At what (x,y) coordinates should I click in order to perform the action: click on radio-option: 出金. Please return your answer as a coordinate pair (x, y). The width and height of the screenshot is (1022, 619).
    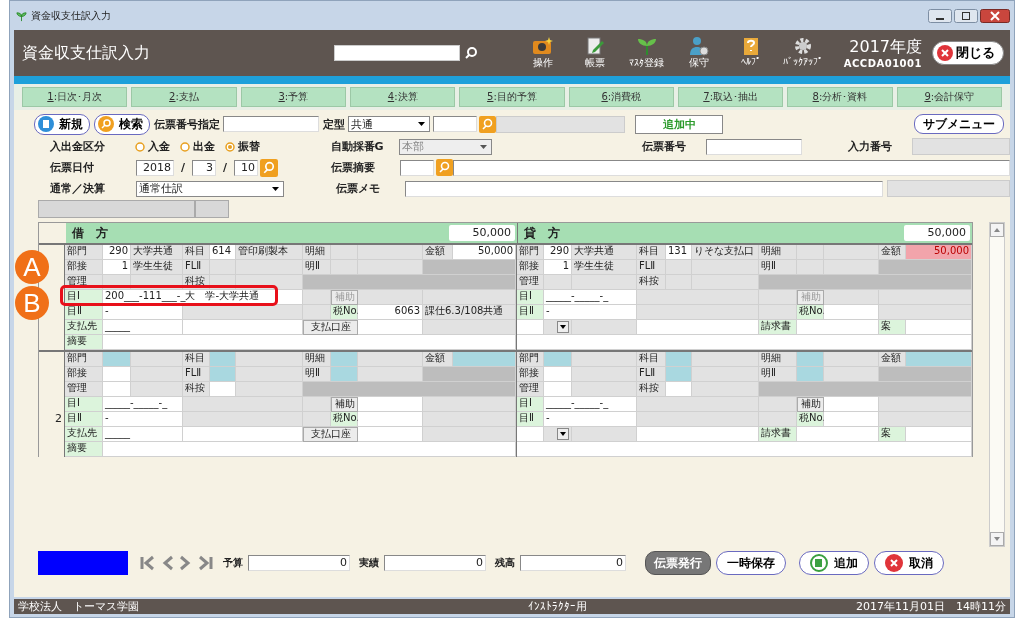
    Looking at the image, I should click on (197, 146).